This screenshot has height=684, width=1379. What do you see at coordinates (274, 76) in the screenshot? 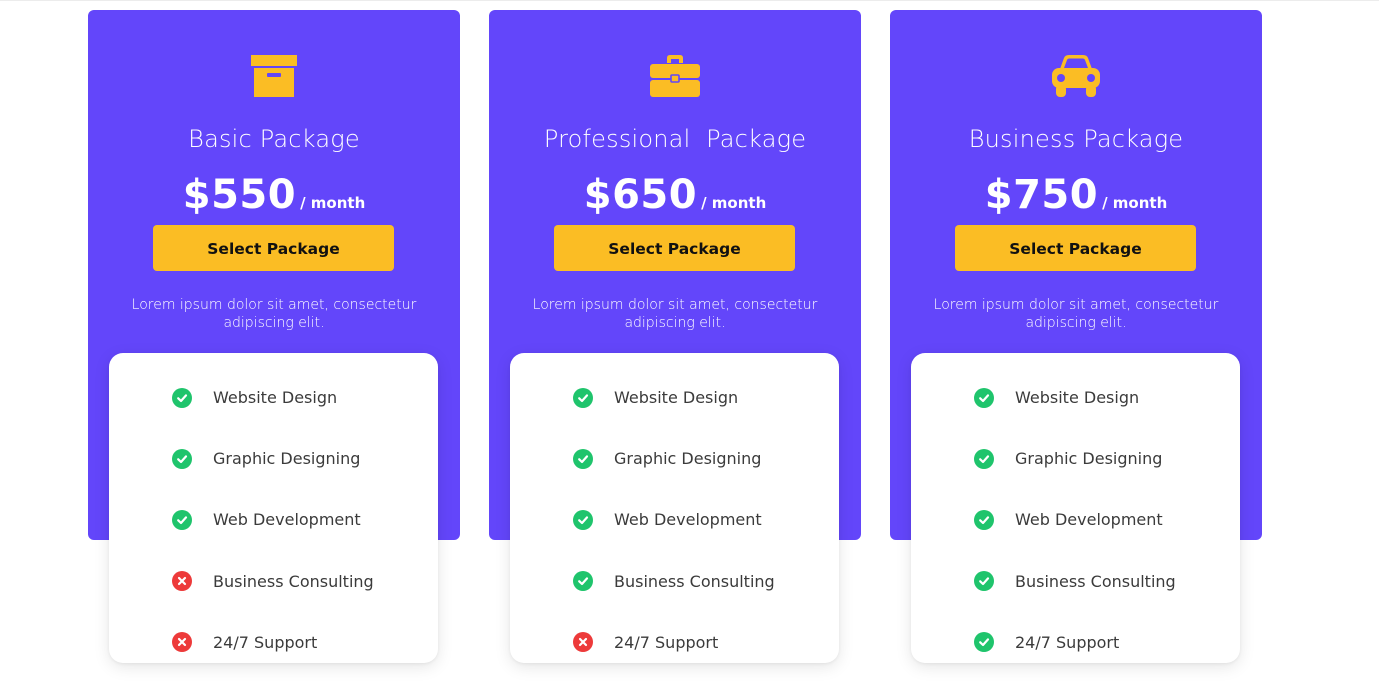
I see `archive-box-icon` at bounding box center [274, 76].